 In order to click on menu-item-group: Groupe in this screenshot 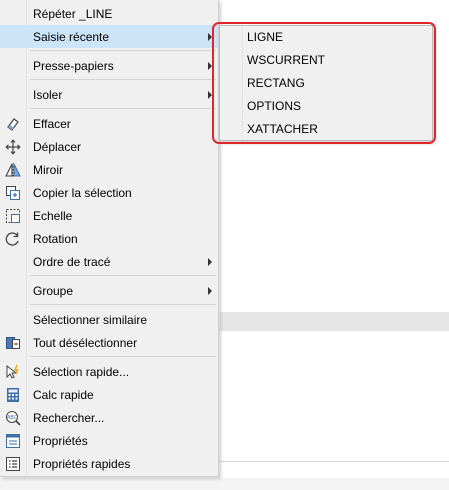, I will do `click(109, 290)`.